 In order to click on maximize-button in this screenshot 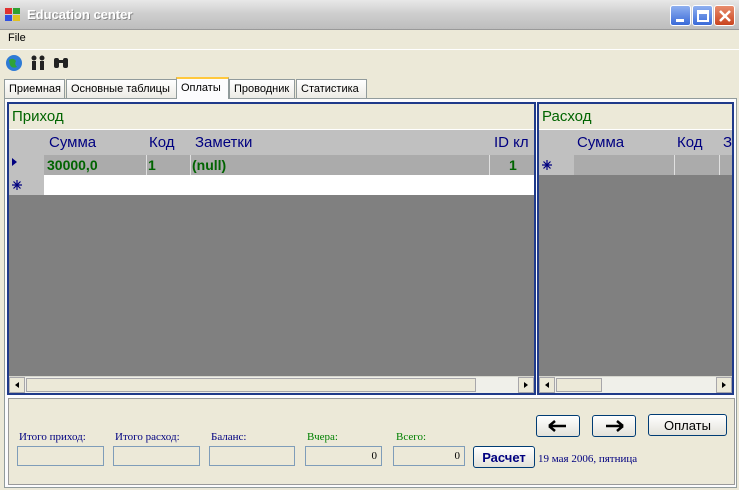, I will do `click(702, 15)`.